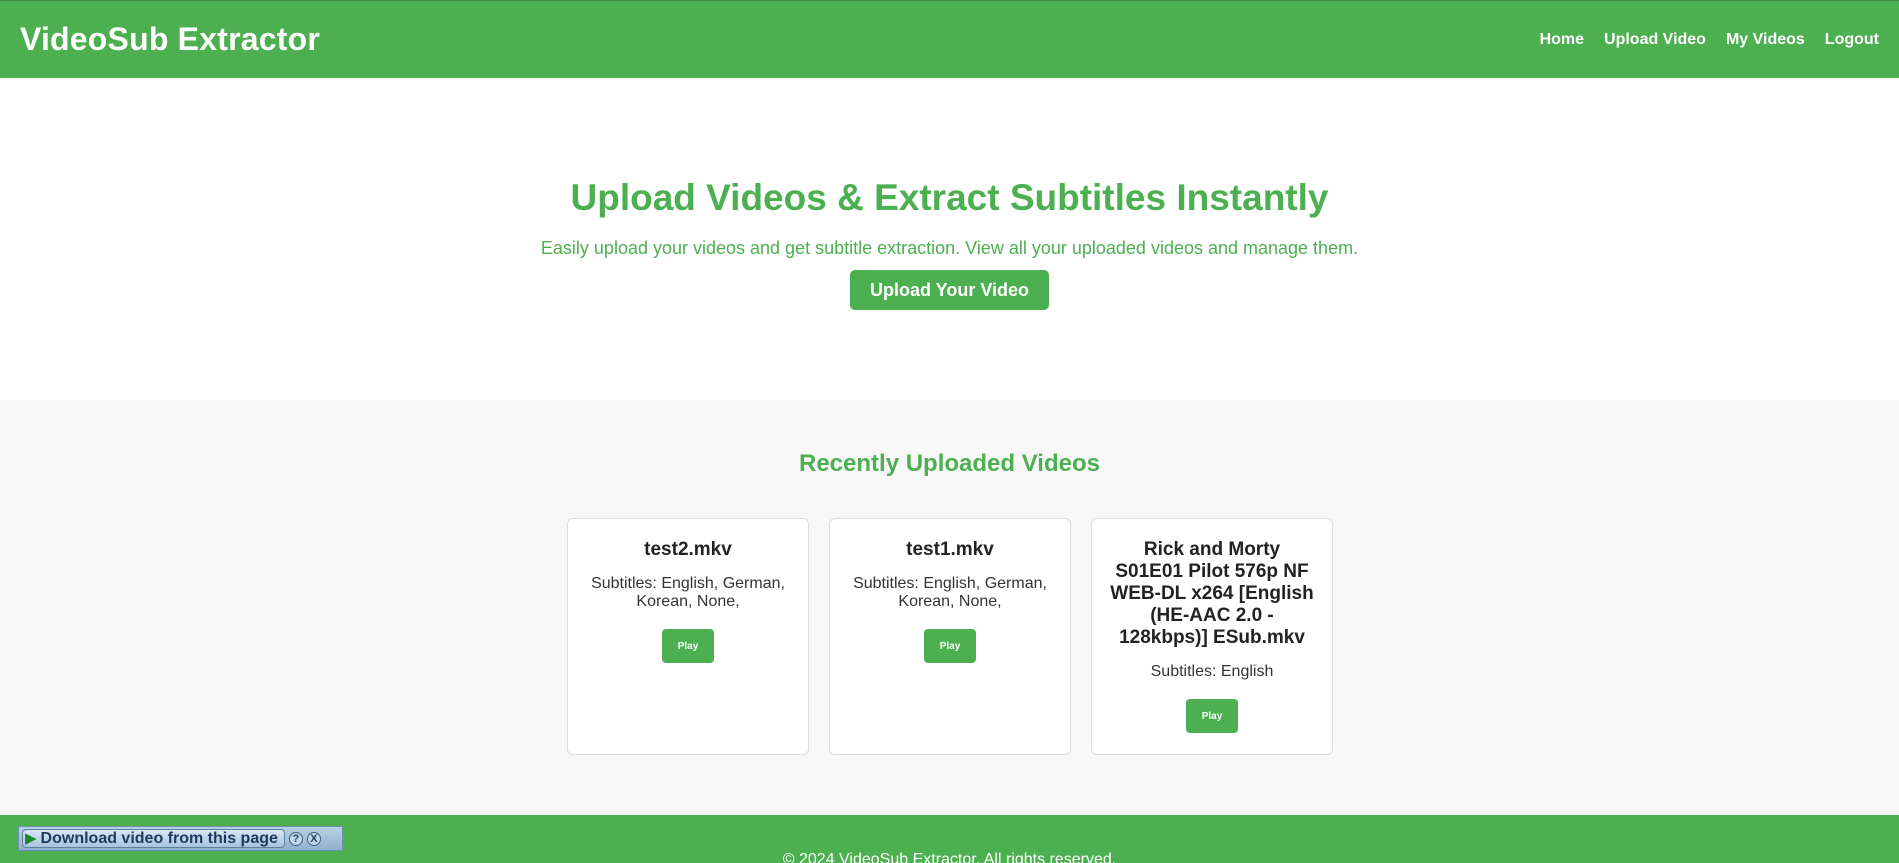 The image size is (1899, 863). What do you see at coordinates (688, 549) in the screenshot?
I see `video-title: test2.mkv` at bounding box center [688, 549].